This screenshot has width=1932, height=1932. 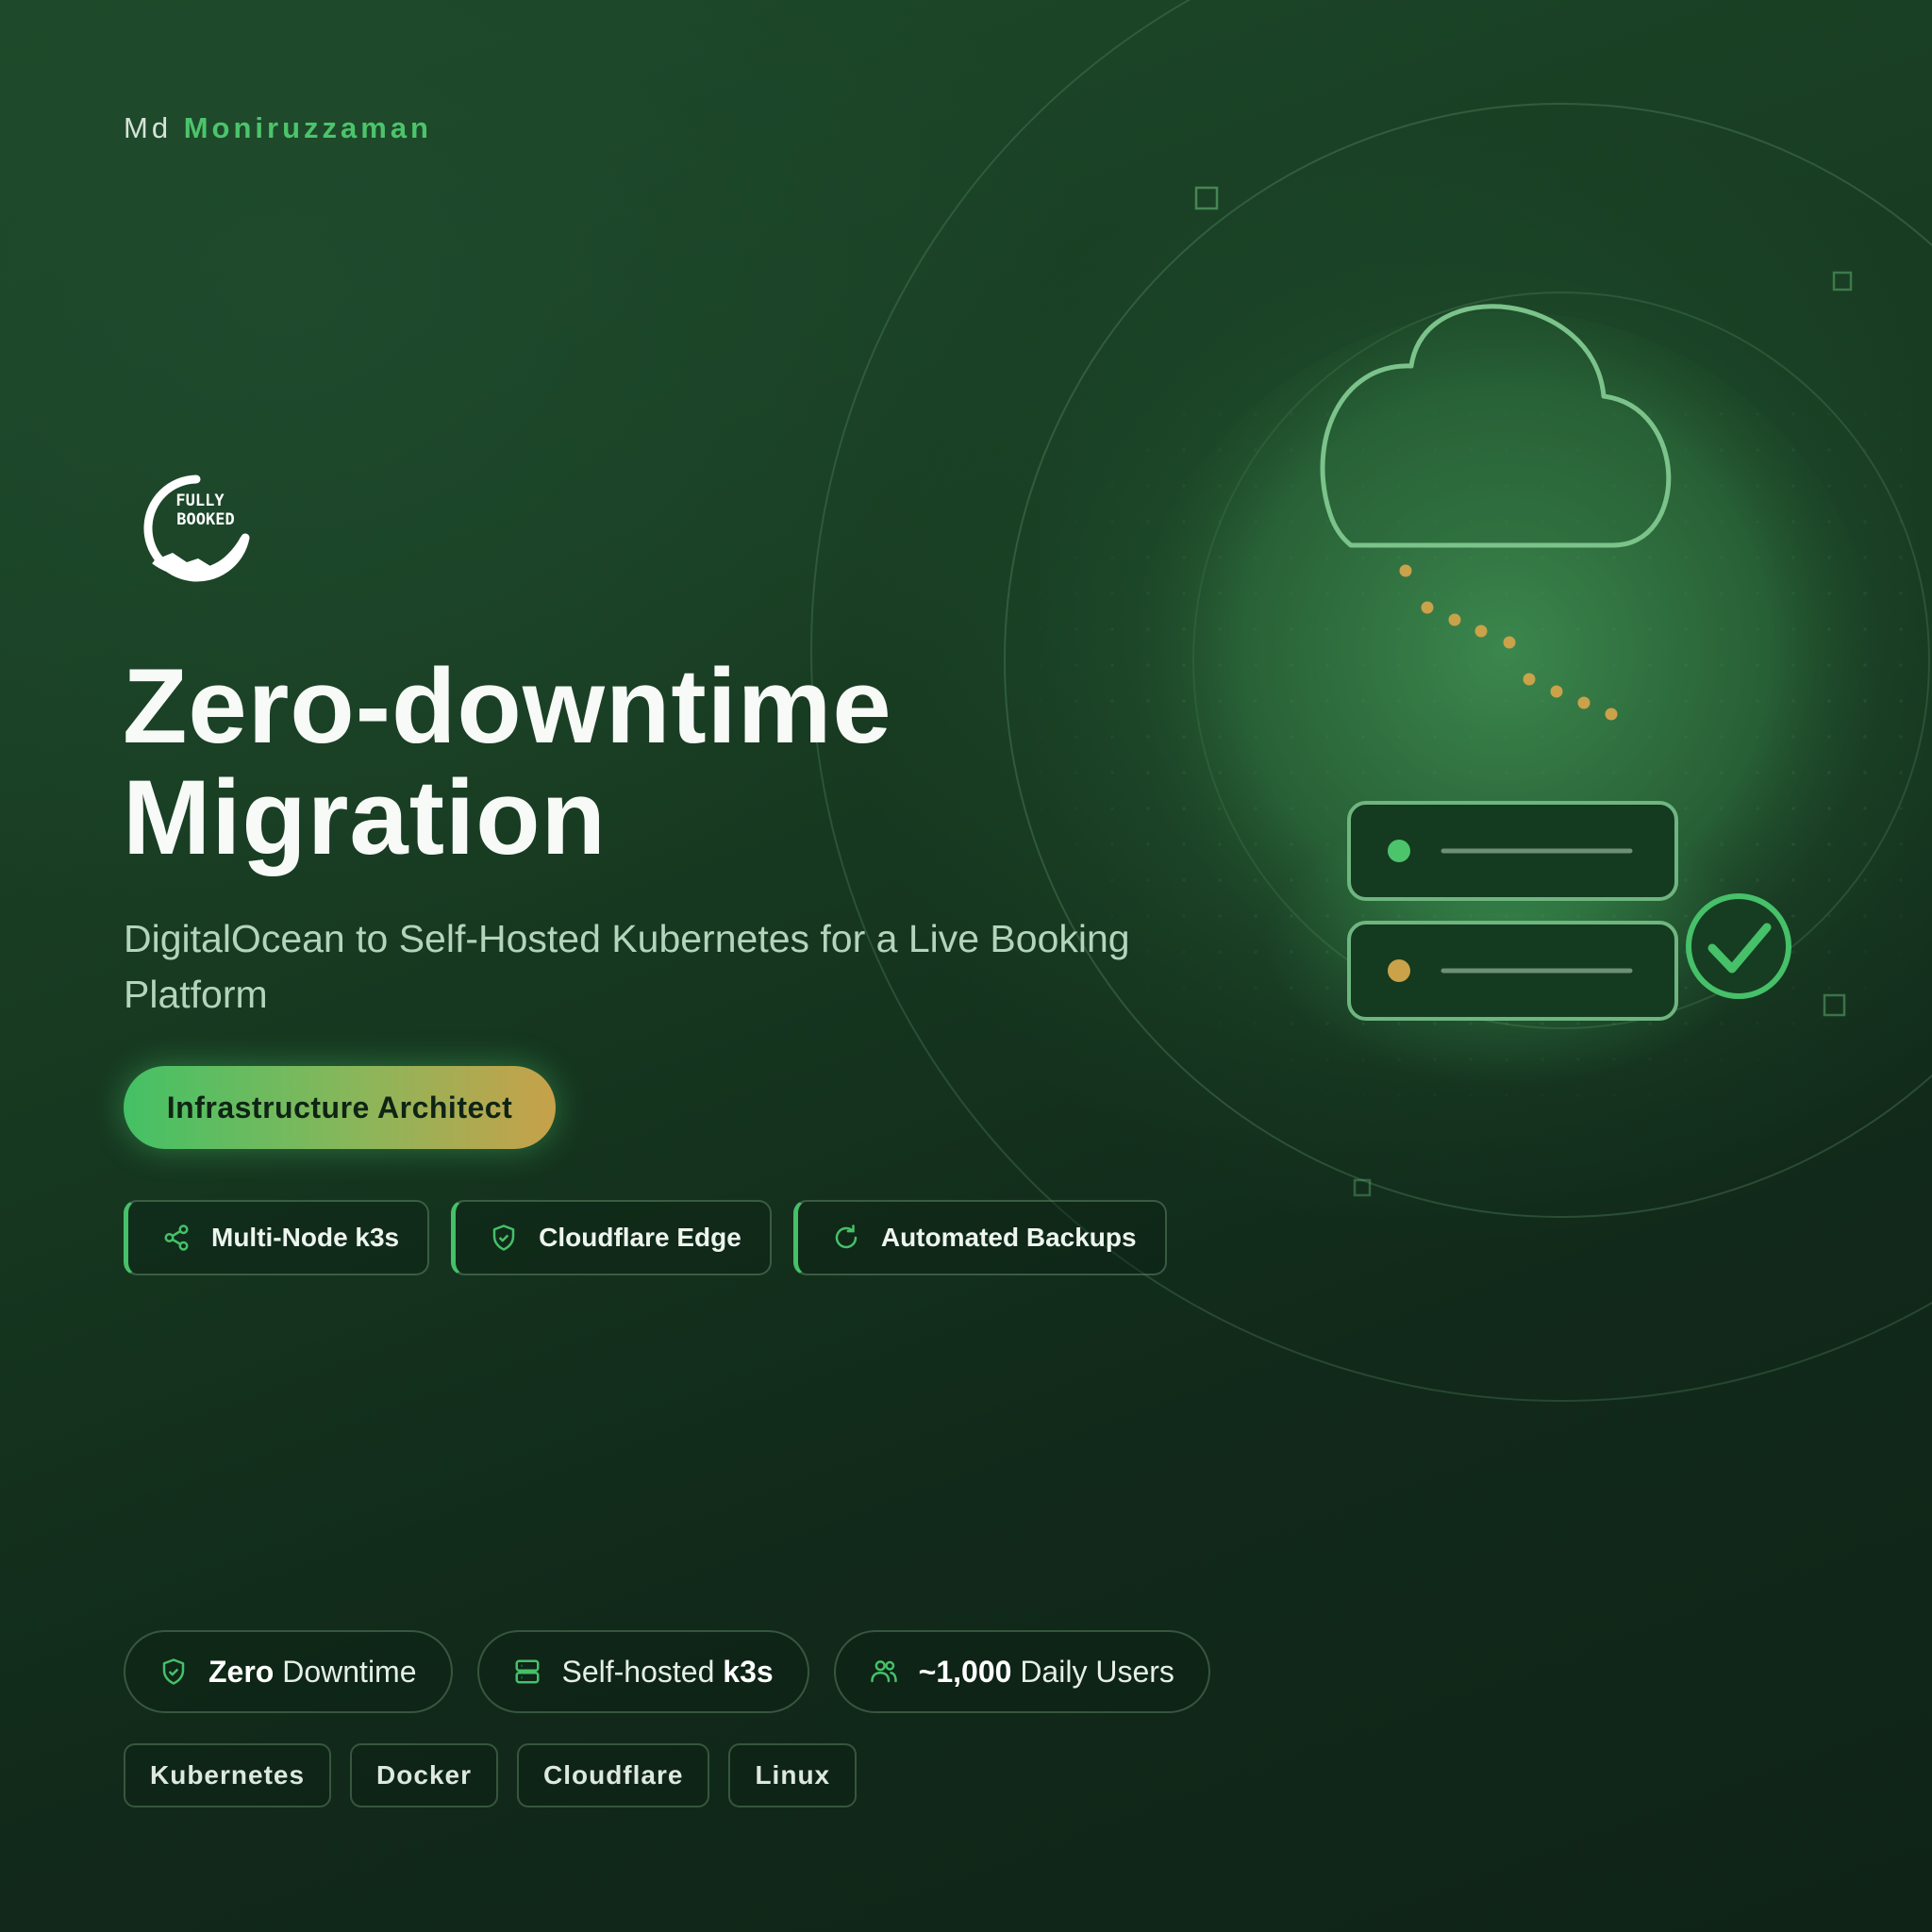 What do you see at coordinates (424, 1775) in the screenshot?
I see `tag-docker: Docker` at bounding box center [424, 1775].